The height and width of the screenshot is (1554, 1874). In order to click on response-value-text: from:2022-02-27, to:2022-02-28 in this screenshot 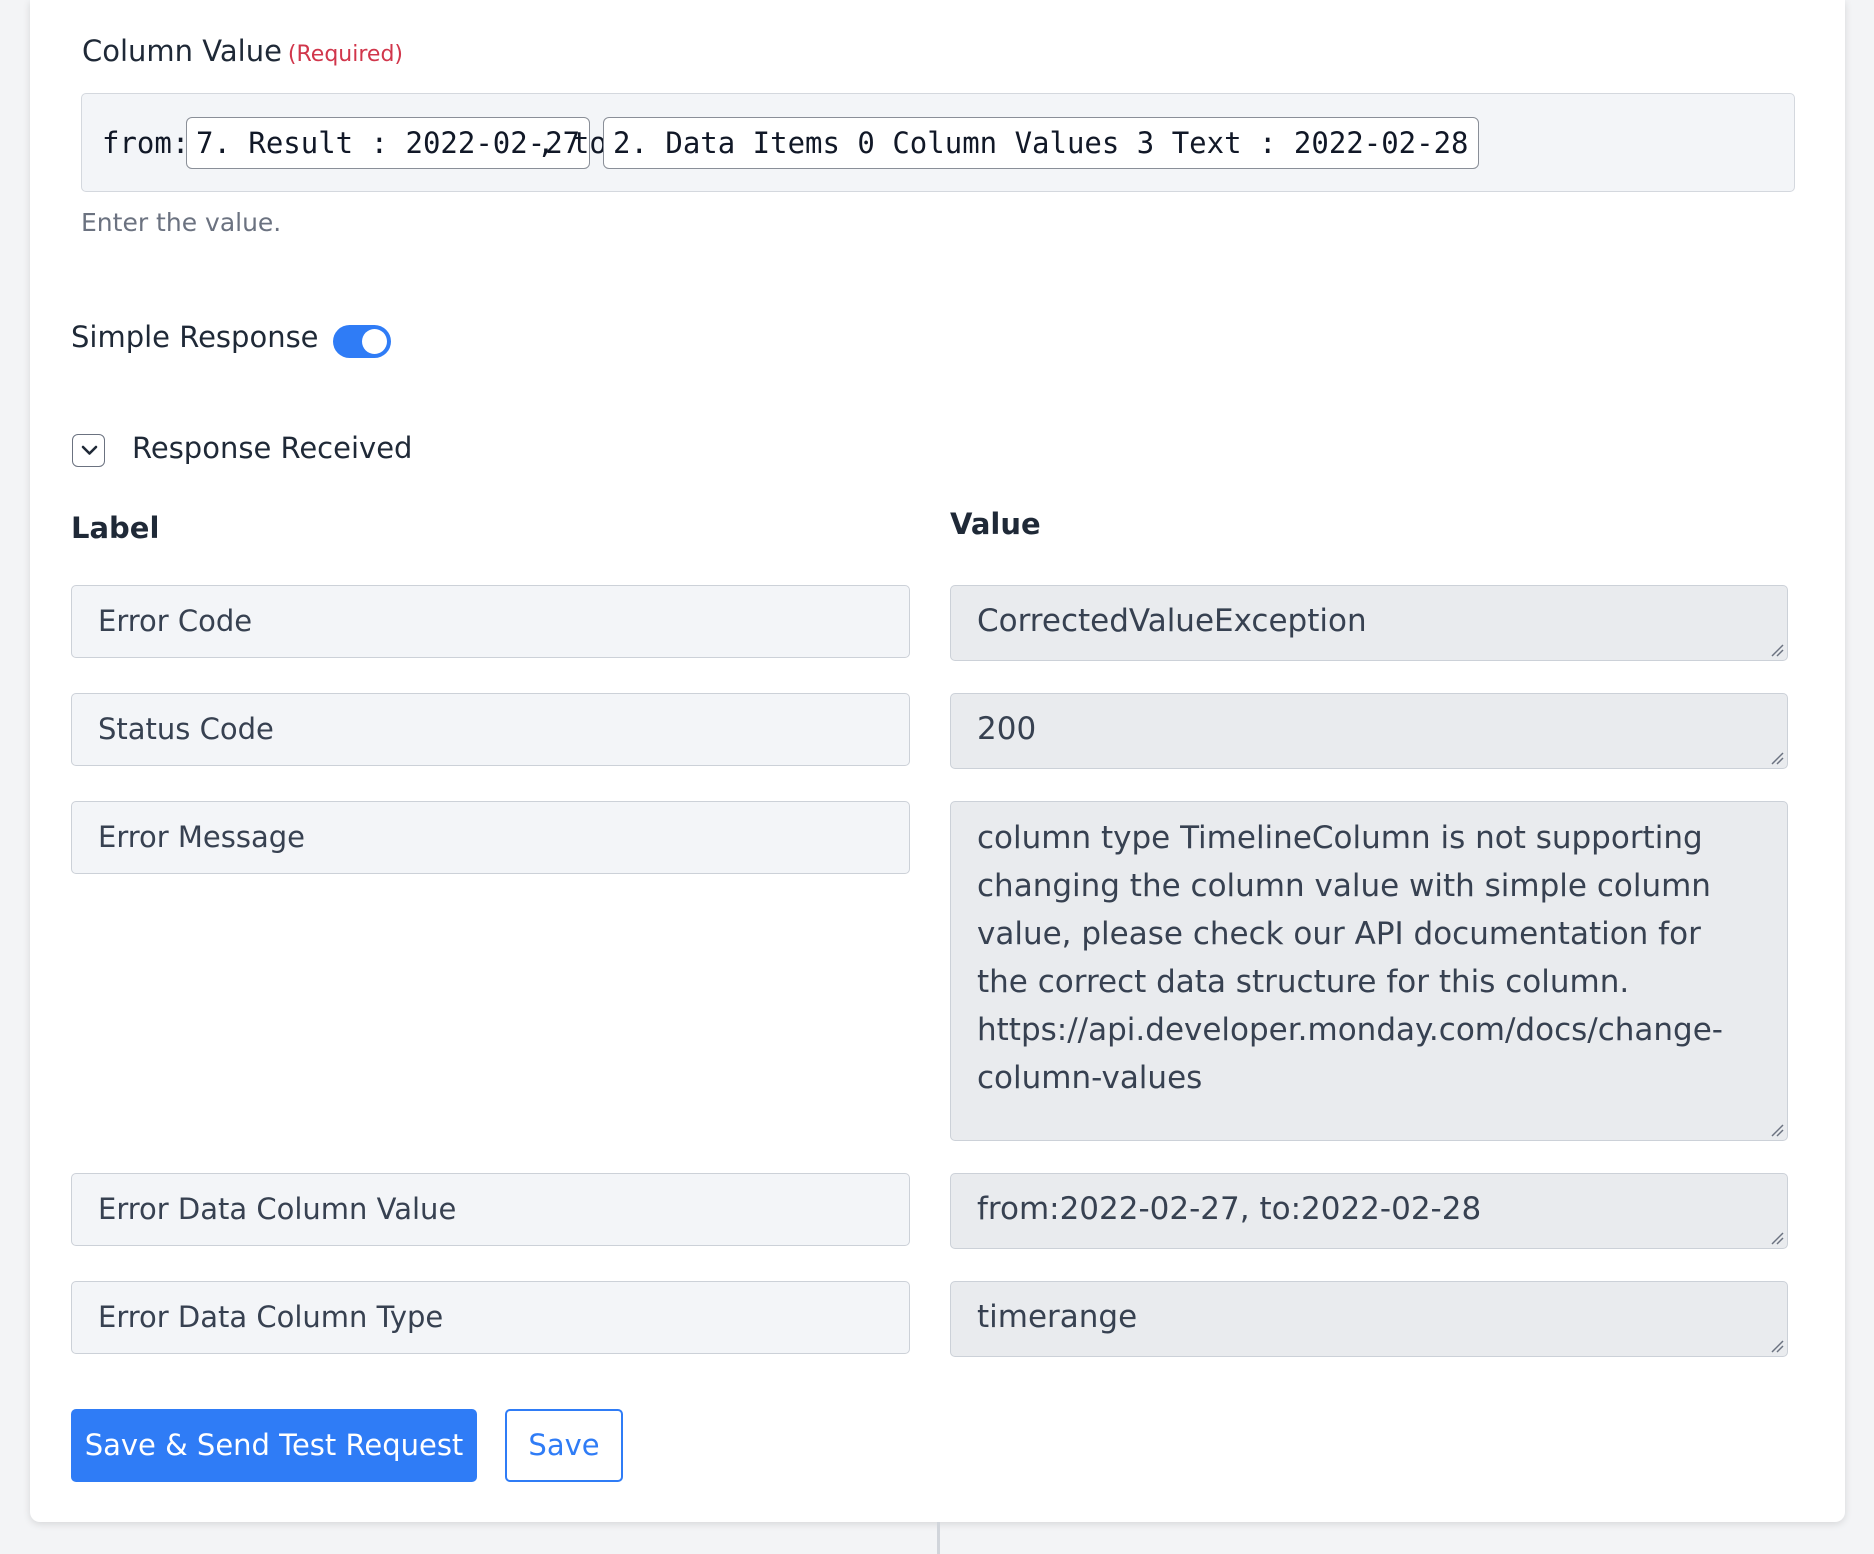, I will do `click(1229, 1209)`.